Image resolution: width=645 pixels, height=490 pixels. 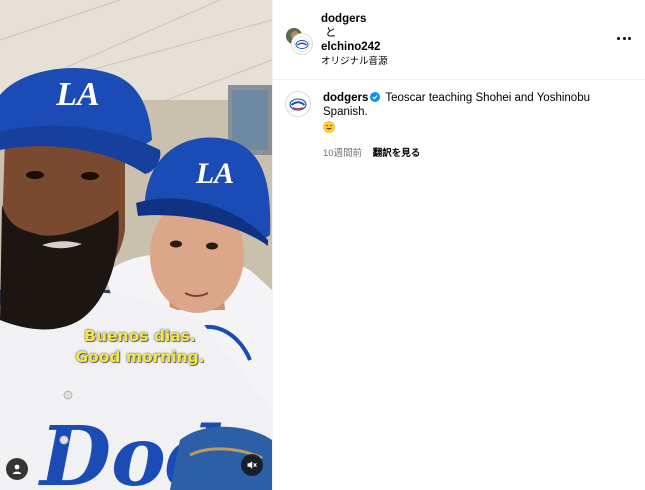 I want to click on post-author-avatar, so click(x=298, y=104).